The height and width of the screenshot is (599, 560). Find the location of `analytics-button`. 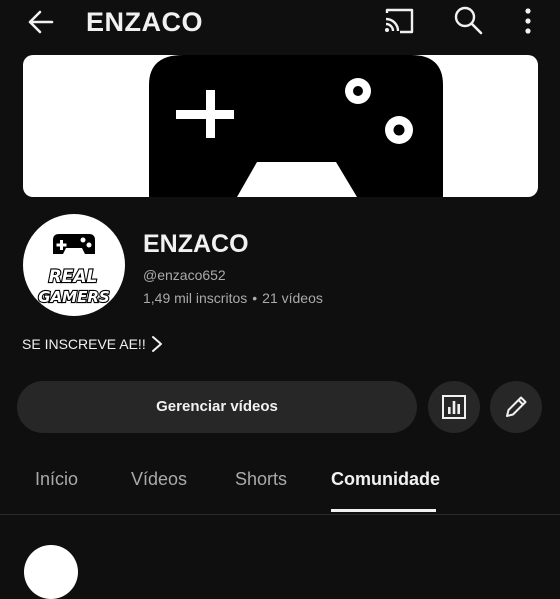

analytics-button is located at coordinates (454, 407).